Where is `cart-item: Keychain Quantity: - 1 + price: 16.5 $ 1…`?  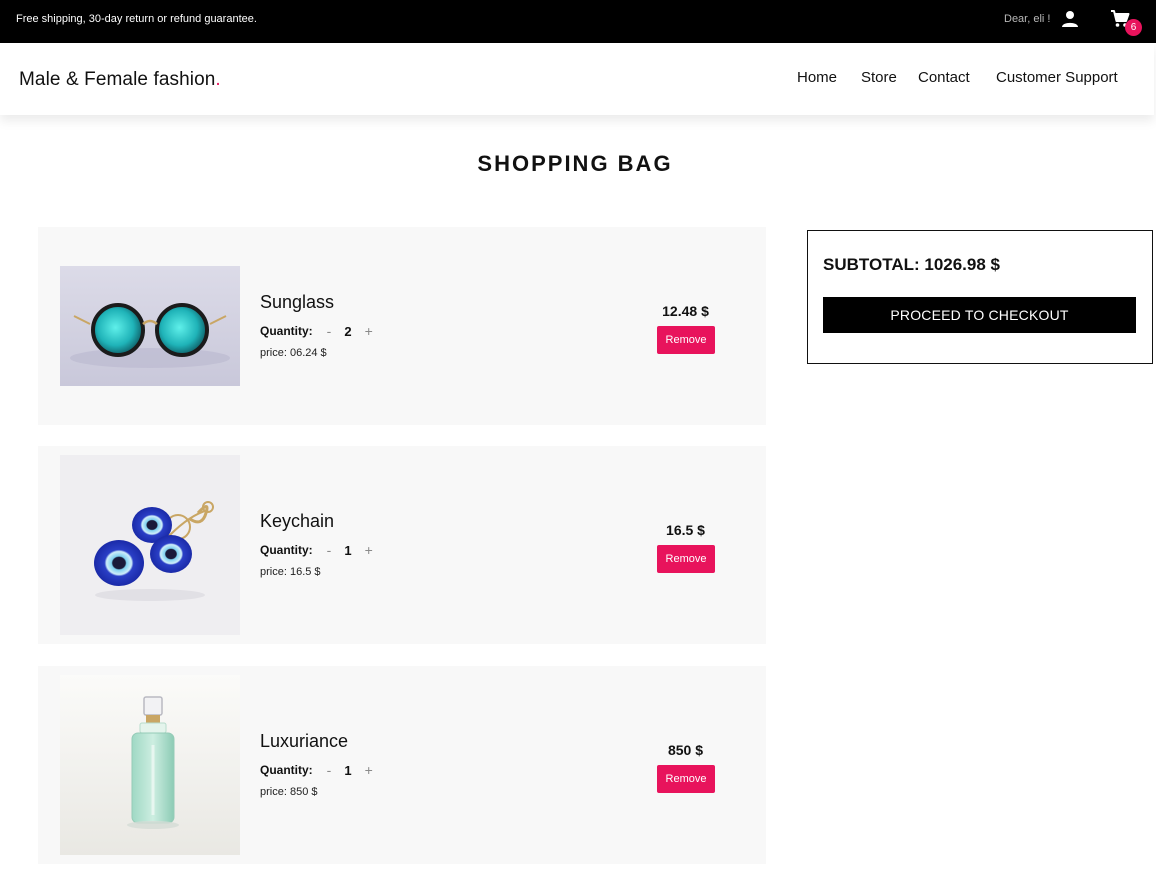 cart-item: Keychain Quantity: - 1 + price: 16.5 $ 1… is located at coordinates (402, 545).